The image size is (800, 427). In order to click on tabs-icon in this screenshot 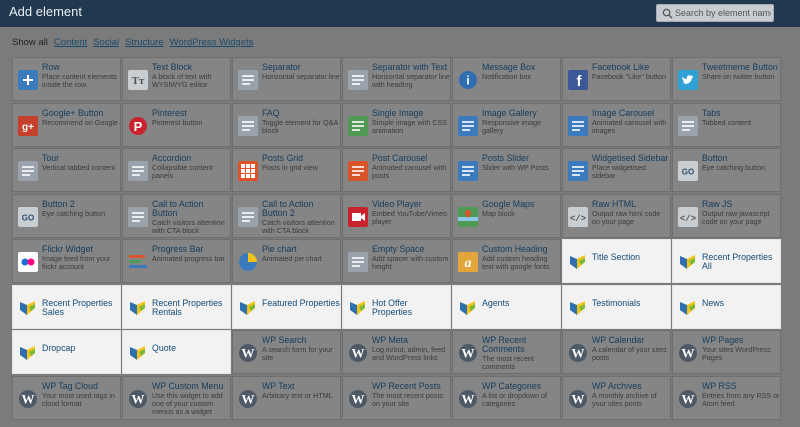, I will do `click(688, 125)`.